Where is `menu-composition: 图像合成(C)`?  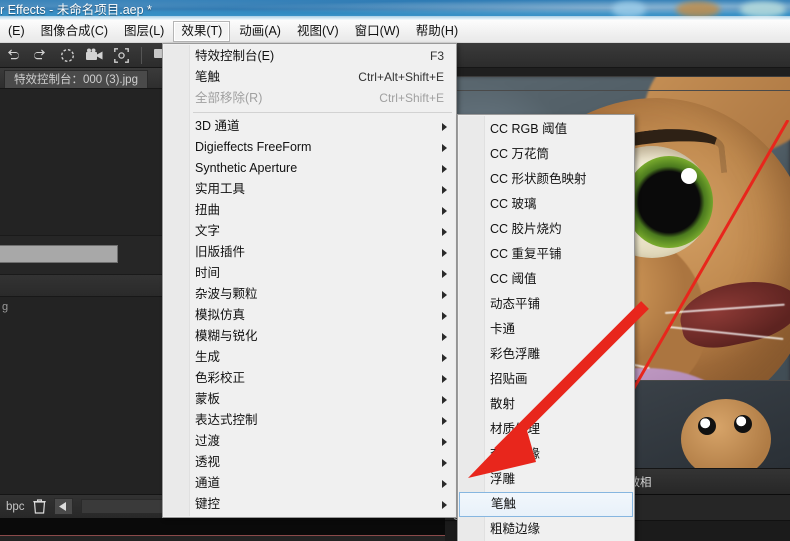 menu-composition: 图像合成(C) is located at coordinates (74, 31).